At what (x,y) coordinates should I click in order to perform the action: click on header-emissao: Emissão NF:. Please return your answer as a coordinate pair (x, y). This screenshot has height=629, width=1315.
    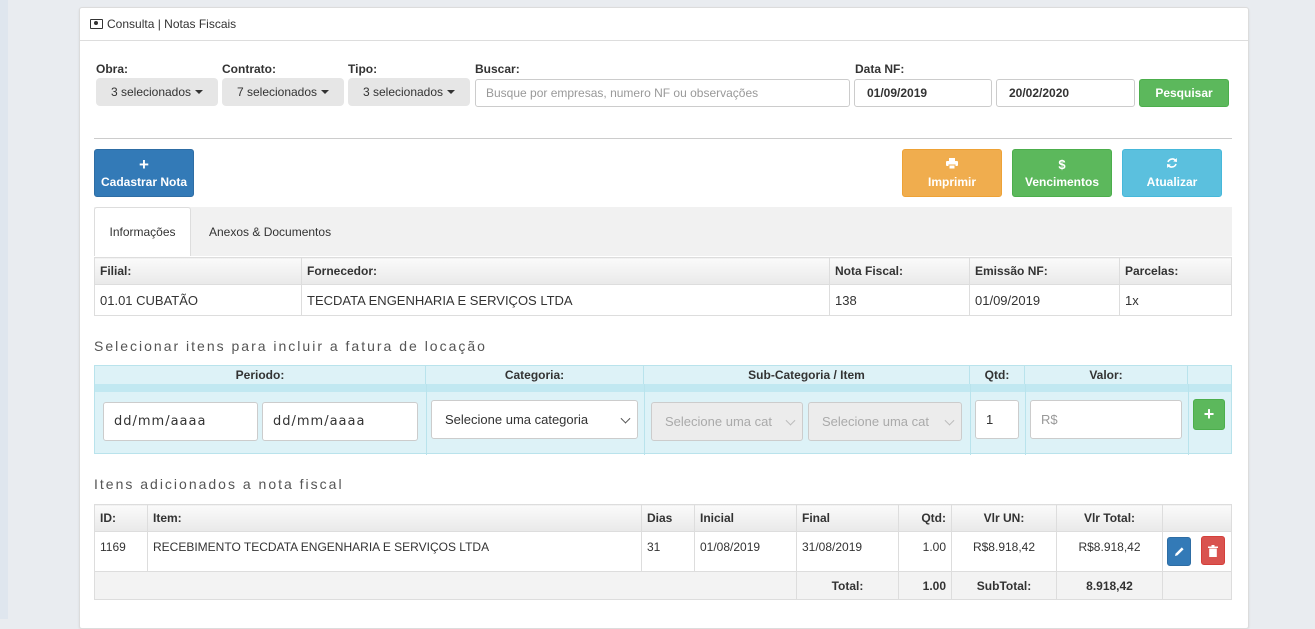
    Looking at the image, I should click on (1044, 271).